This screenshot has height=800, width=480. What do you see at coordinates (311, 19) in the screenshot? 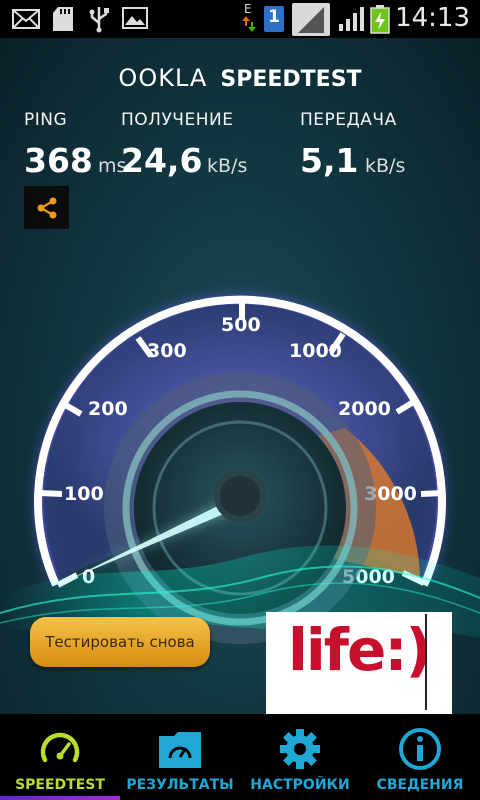
I see `signal-icon-sim1` at bounding box center [311, 19].